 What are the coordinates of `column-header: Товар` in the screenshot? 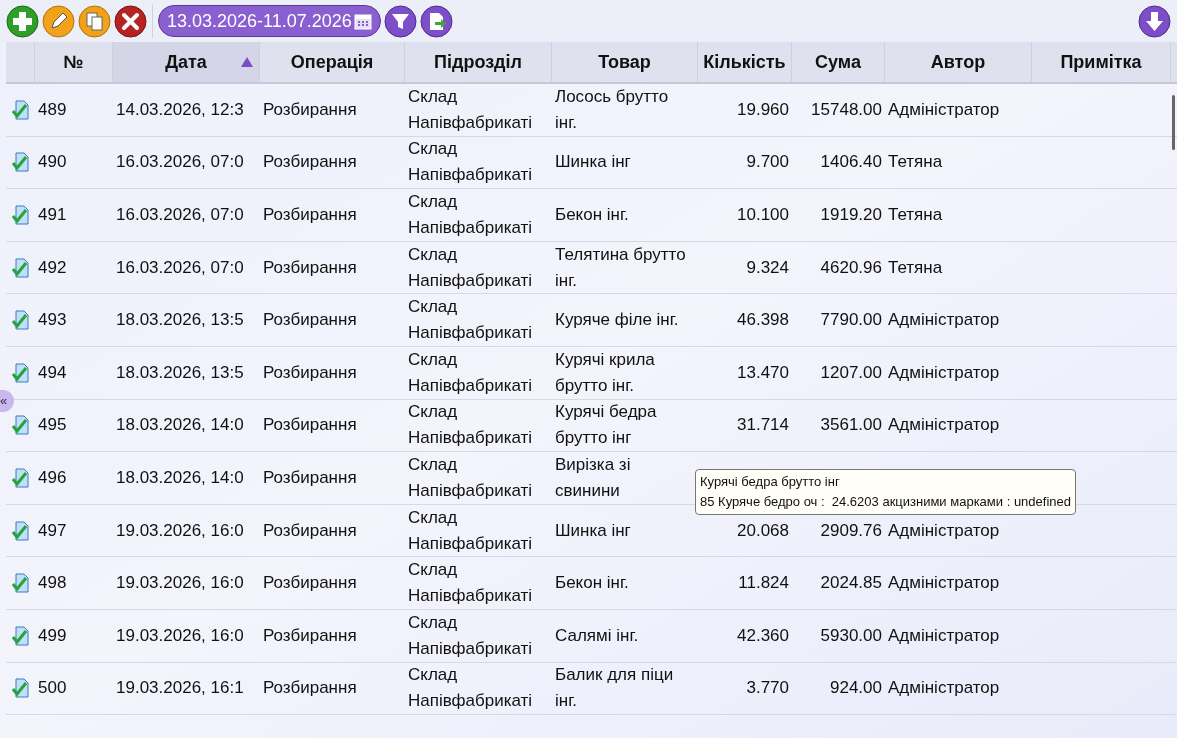 It's located at (624, 62).